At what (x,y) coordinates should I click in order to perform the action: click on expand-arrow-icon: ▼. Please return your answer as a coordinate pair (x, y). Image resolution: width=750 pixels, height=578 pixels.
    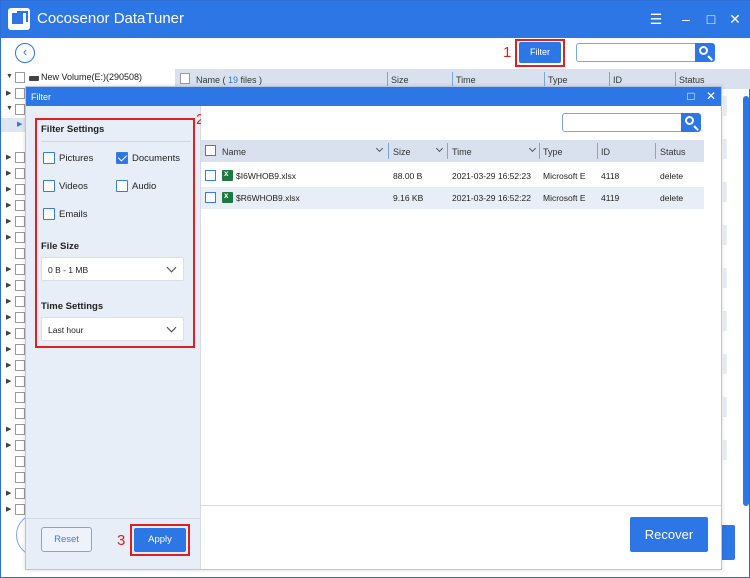
    Looking at the image, I should click on (9, 76).